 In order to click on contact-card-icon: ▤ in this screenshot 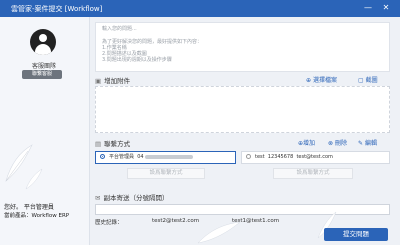, I will do `click(98, 144)`.